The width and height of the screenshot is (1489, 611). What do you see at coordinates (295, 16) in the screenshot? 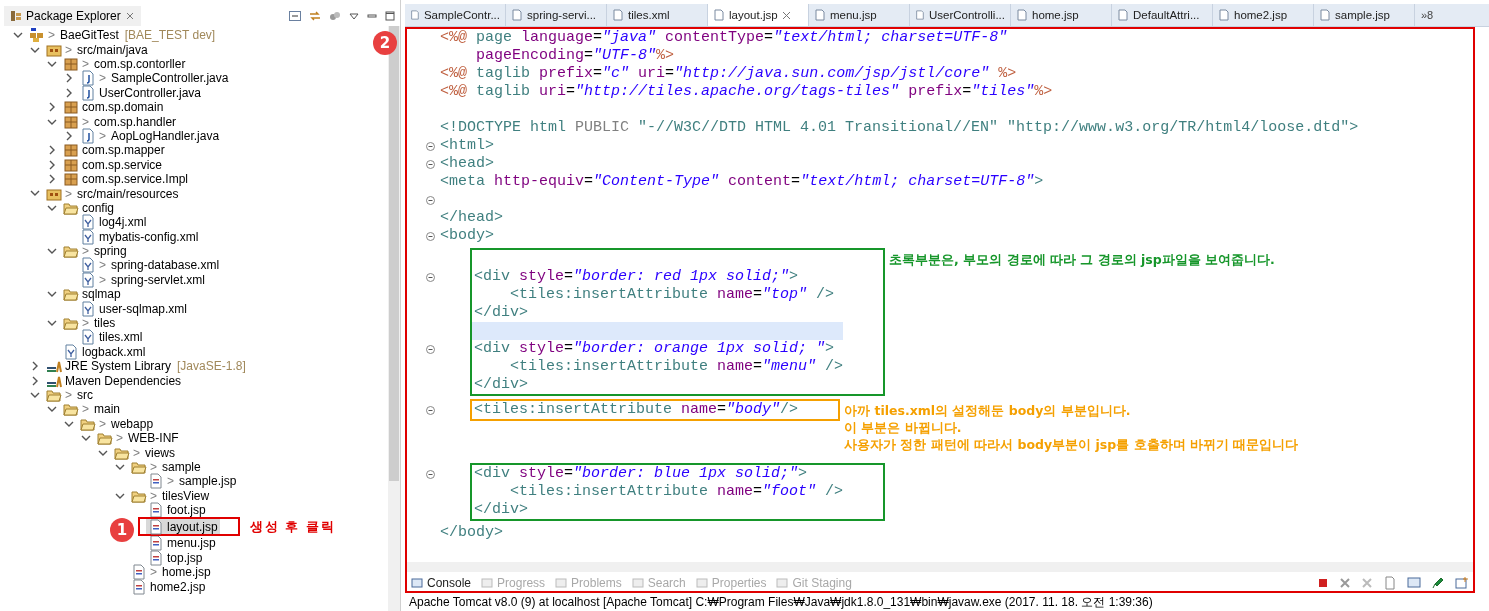
I see `collapse-all-icon` at bounding box center [295, 16].